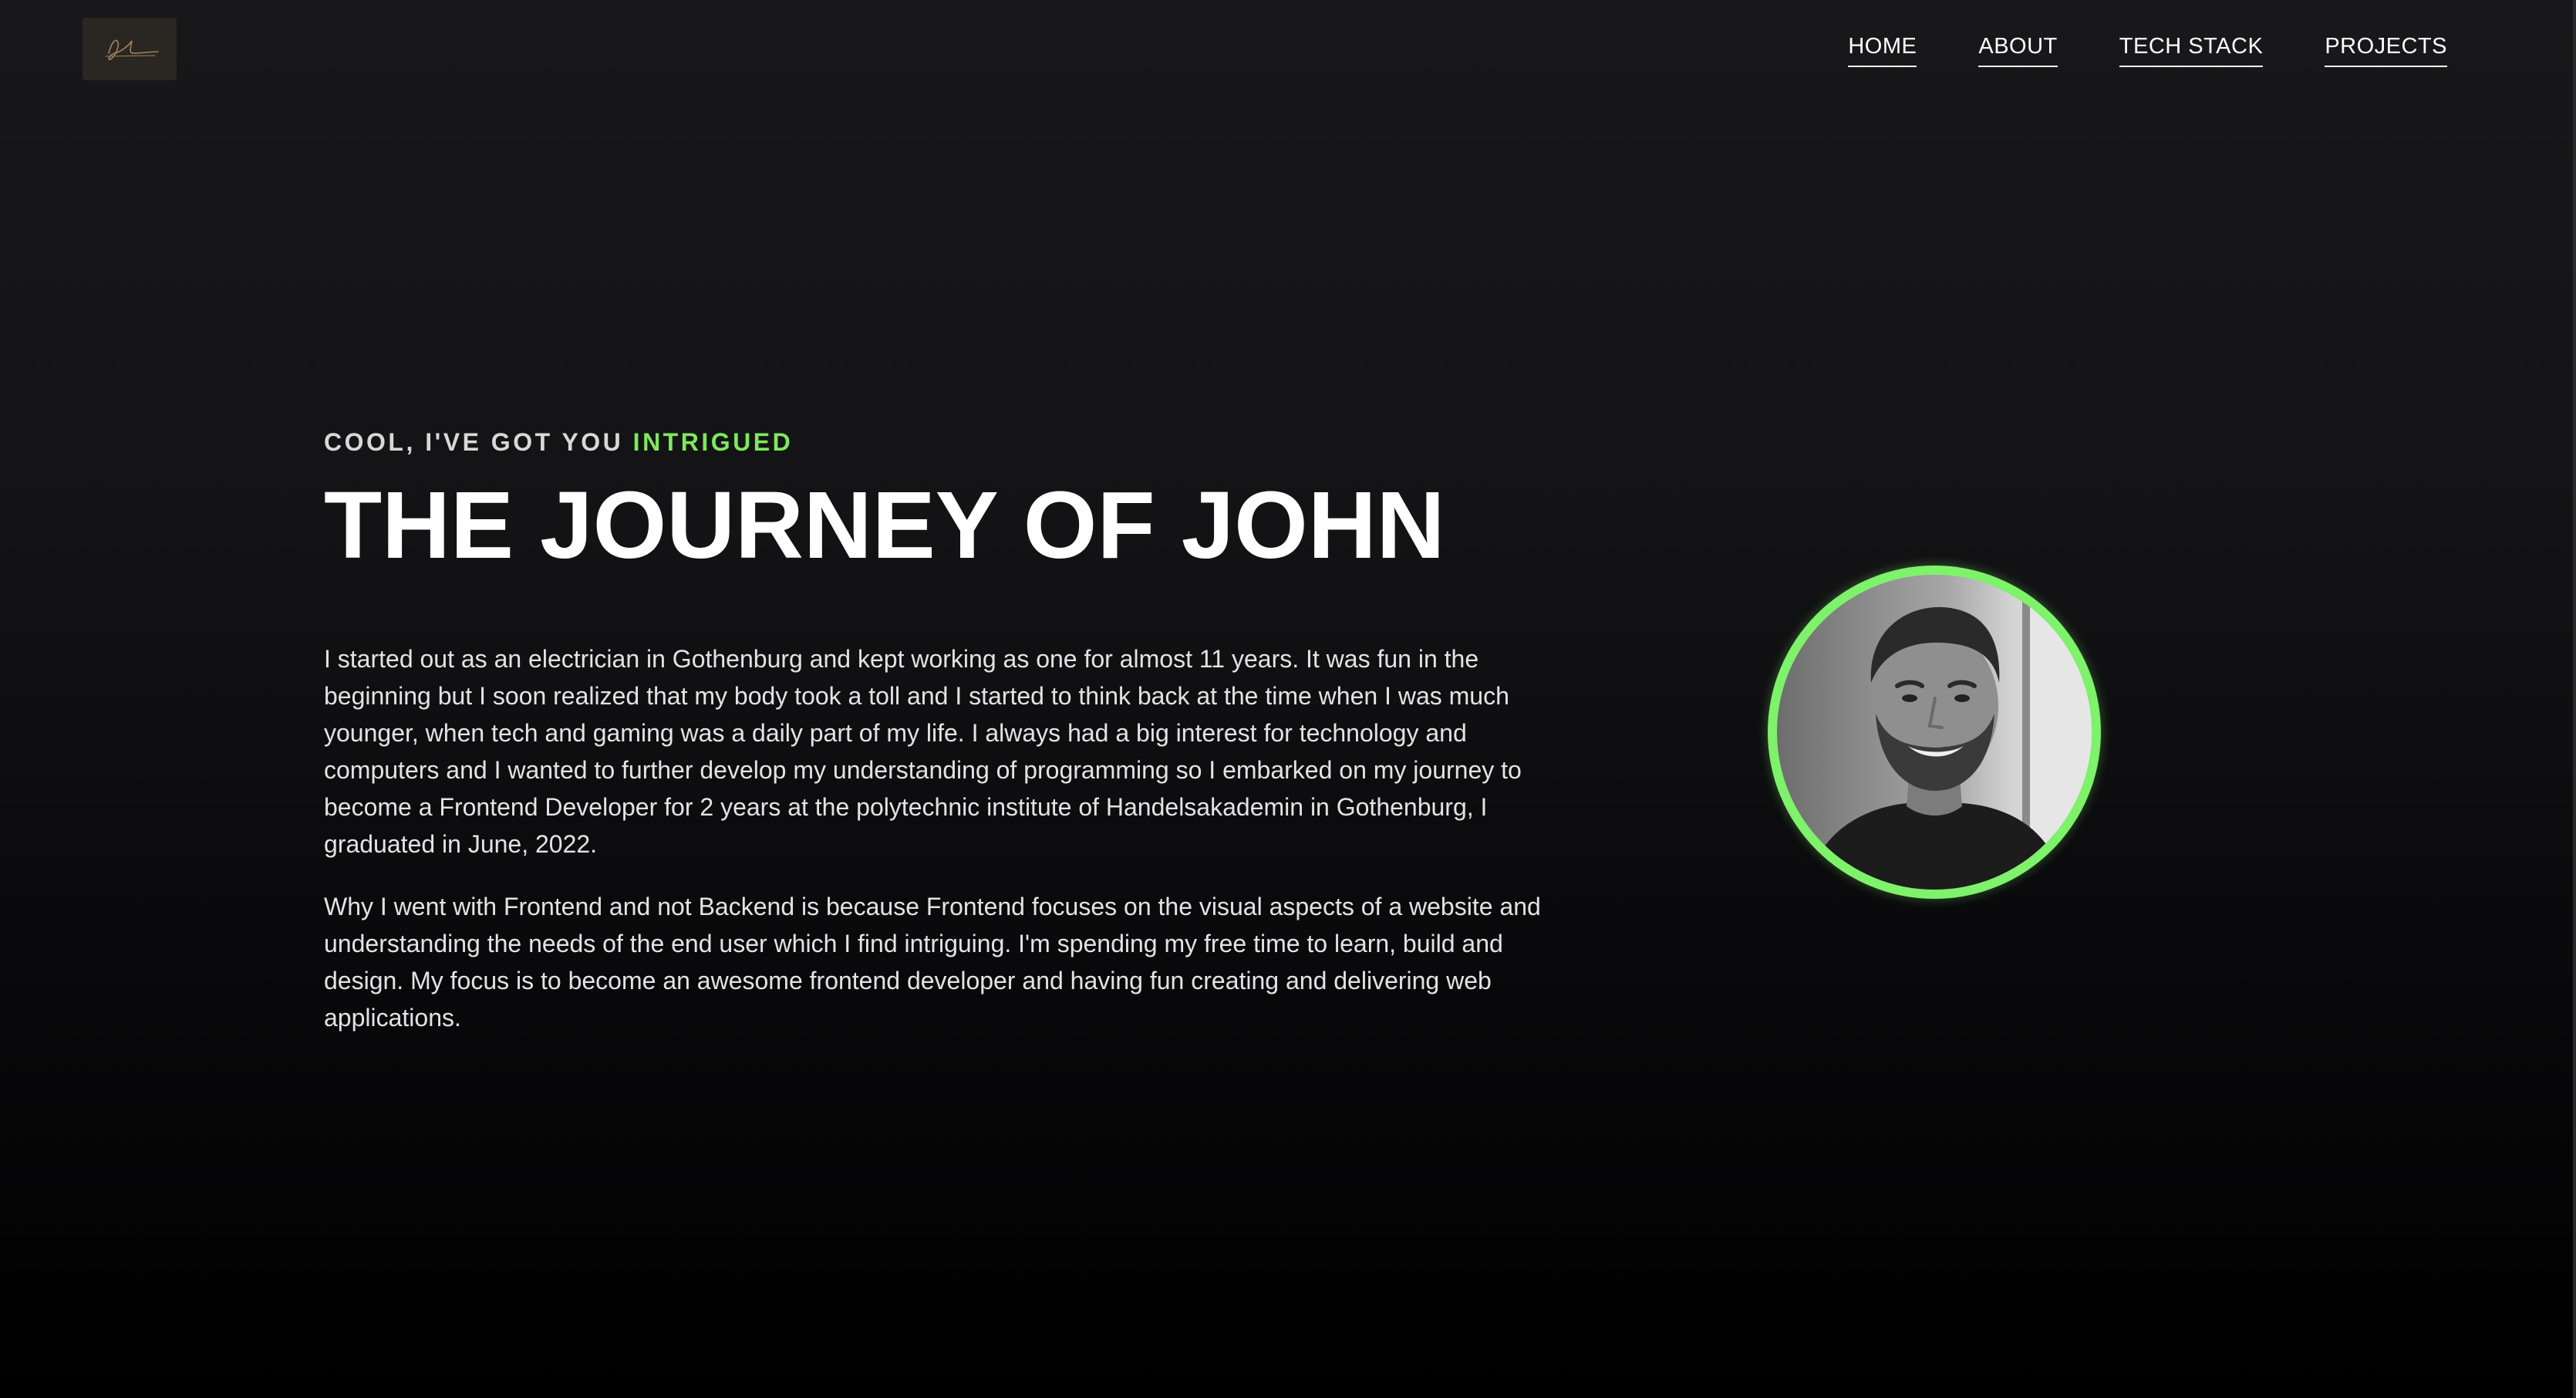 This screenshot has width=2576, height=1398. What do you see at coordinates (713, 442) in the screenshot?
I see `eyebrow-accent: INTRIGUED` at bounding box center [713, 442].